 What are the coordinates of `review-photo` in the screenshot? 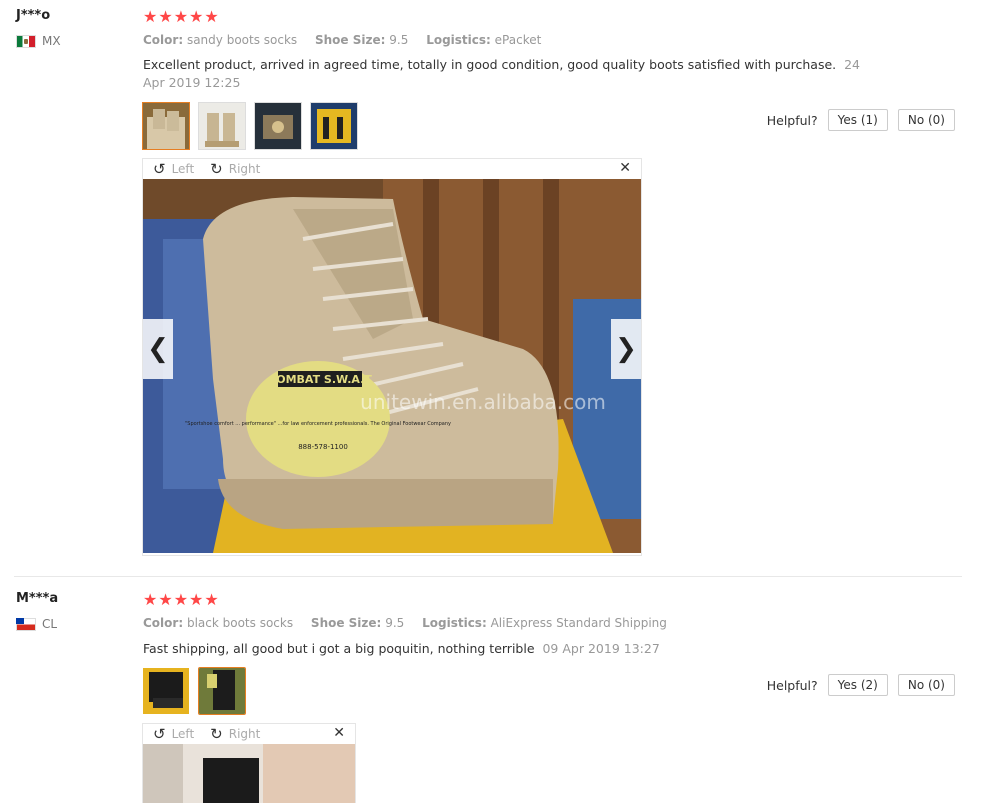 It's located at (249, 773).